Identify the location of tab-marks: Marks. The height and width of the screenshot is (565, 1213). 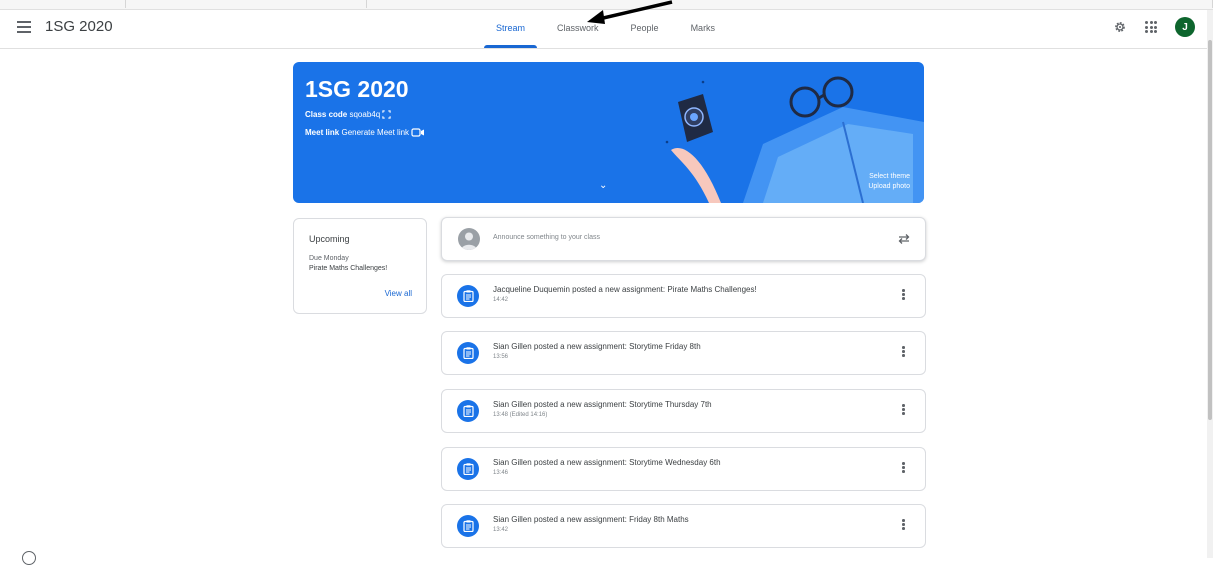
(703, 29).